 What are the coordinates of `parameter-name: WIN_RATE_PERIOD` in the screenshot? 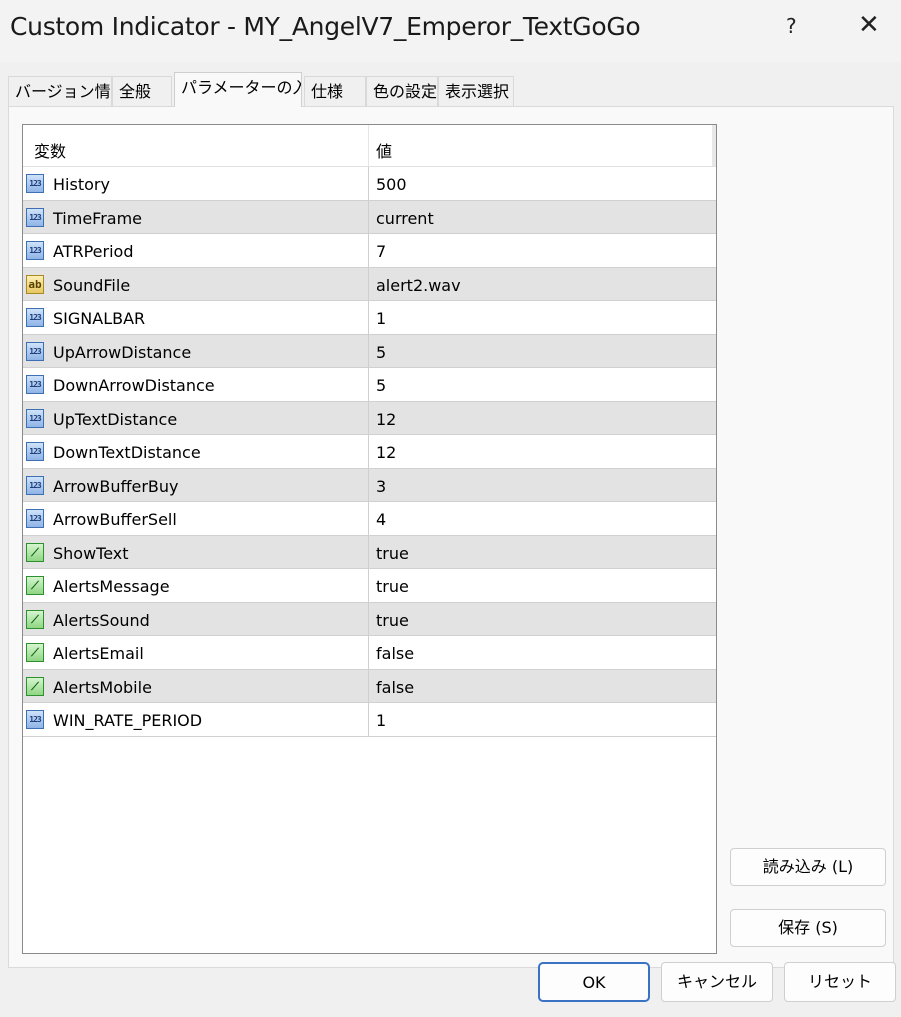 It's located at (128, 720).